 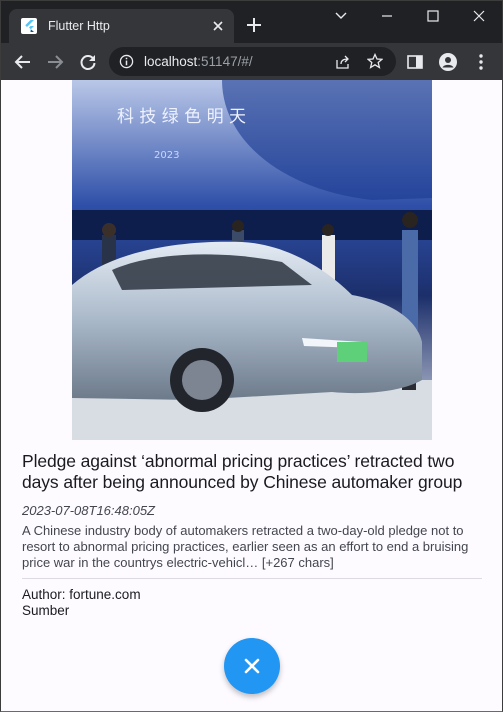 What do you see at coordinates (448, 62) in the screenshot?
I see `profile-avatar-icon` at bounding box center [448, 62].